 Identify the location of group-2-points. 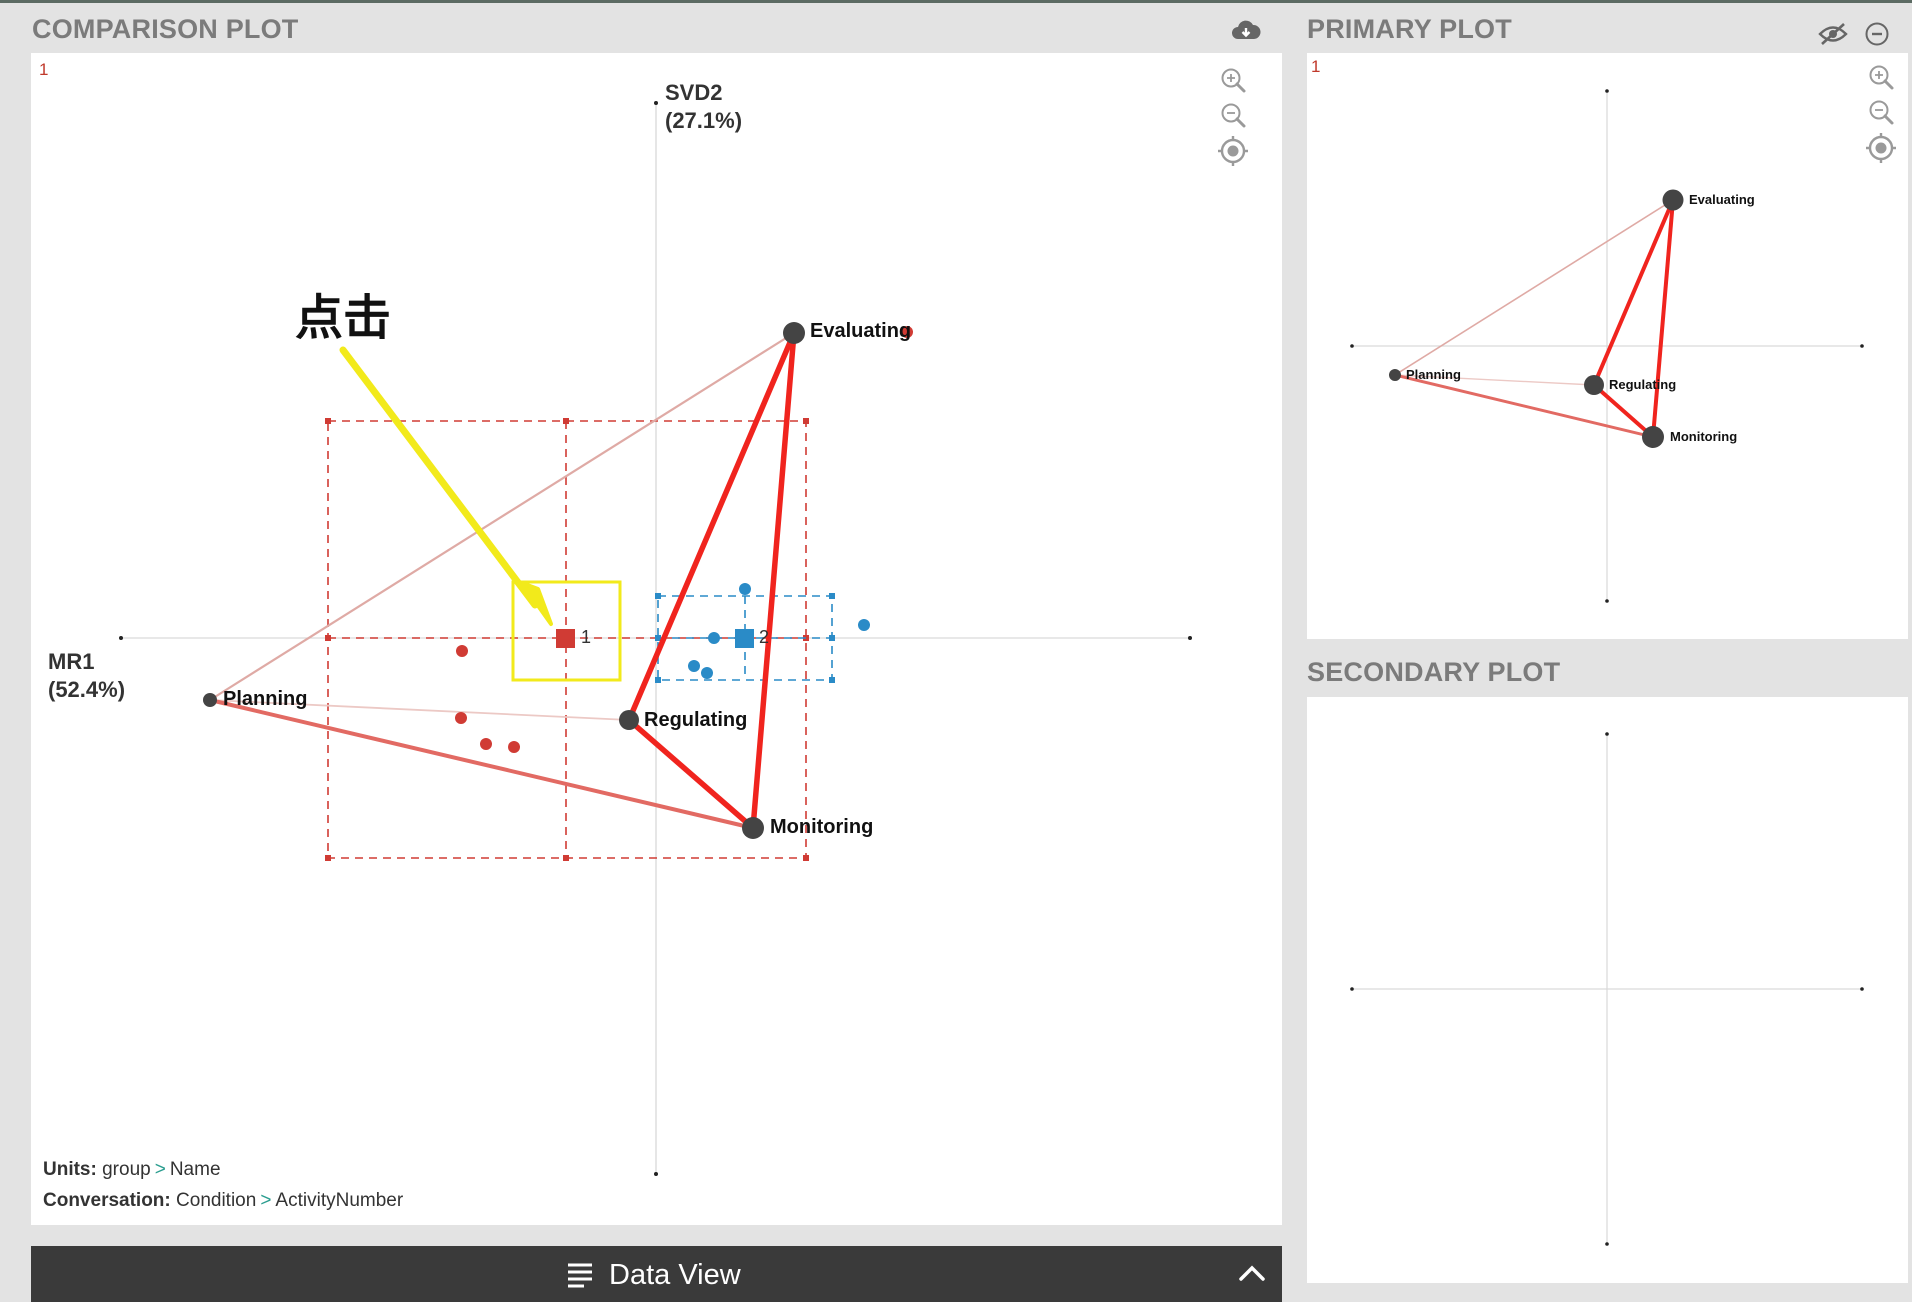
(779, 631).